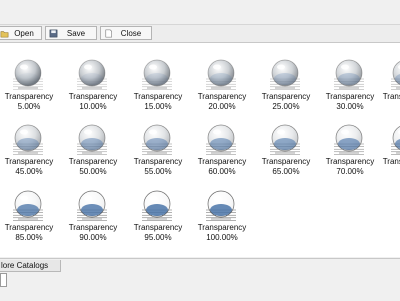 The image size is (400, 301). Describe the element at coordinates (93, 171) in the screenshot. I see `thumbnail-value: 50.00%` at that location.